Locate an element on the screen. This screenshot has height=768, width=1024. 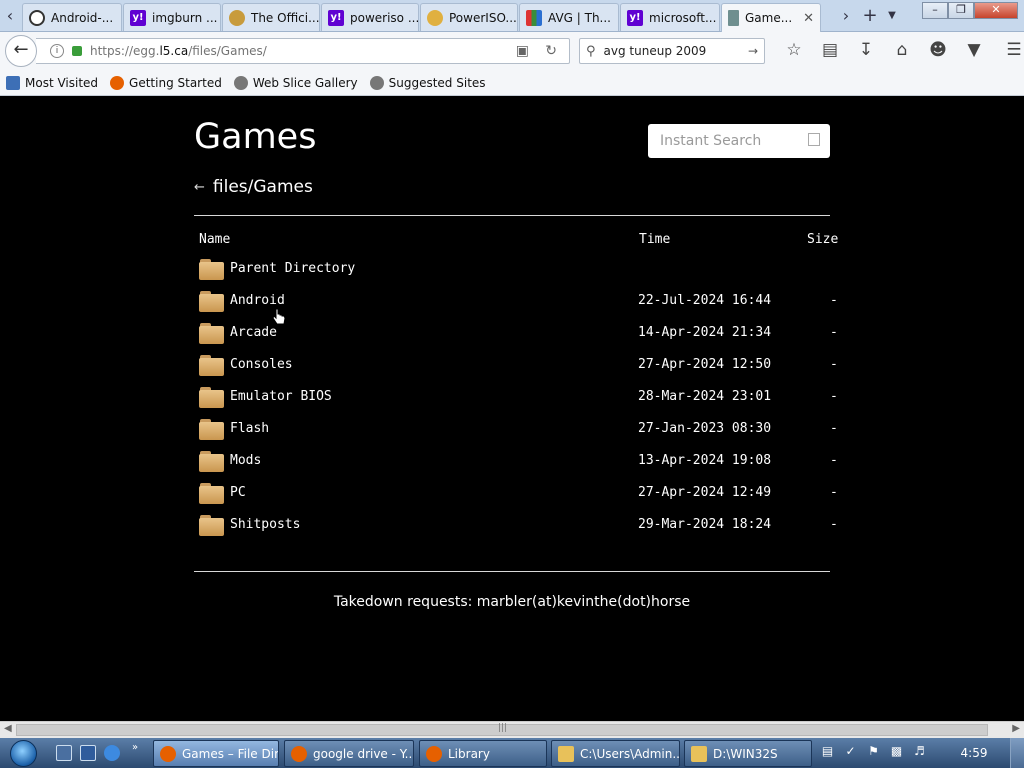
restore-icon: ❐ is located at coordinates (961, 10).